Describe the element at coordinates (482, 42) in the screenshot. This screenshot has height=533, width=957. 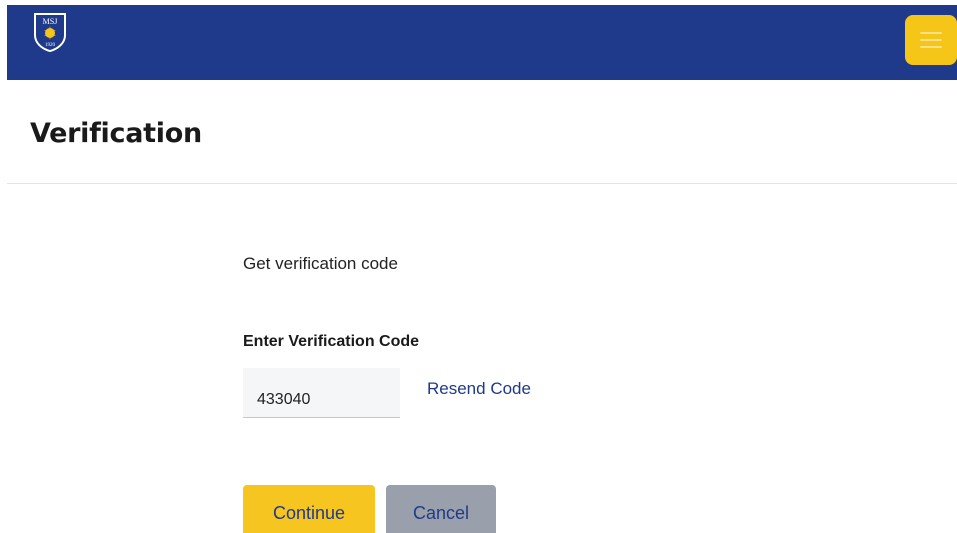
I see `top-navigation-bar: MSJ 1920` at that location.